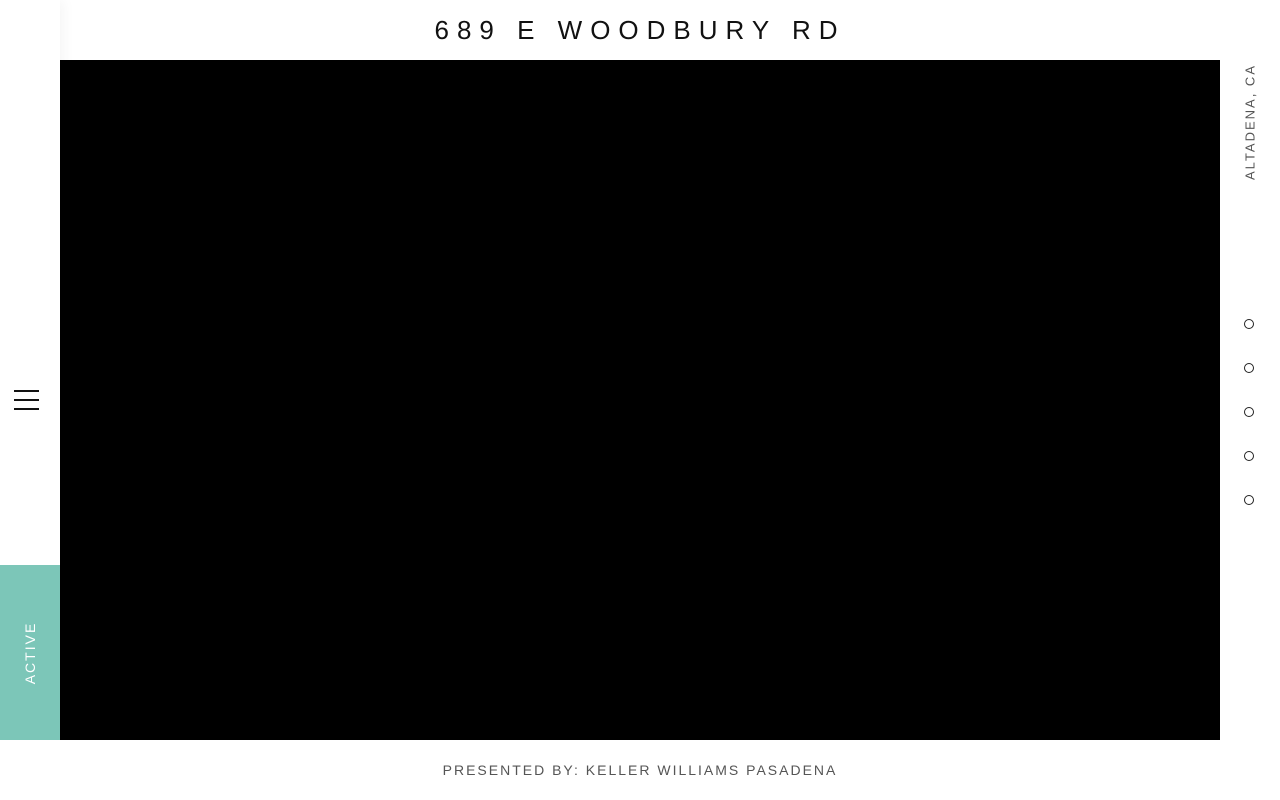  What do you see at coordinates (30, 653) in the screenshot?
I see `status-label: ACTIVE` at bounding box center [30, 653].